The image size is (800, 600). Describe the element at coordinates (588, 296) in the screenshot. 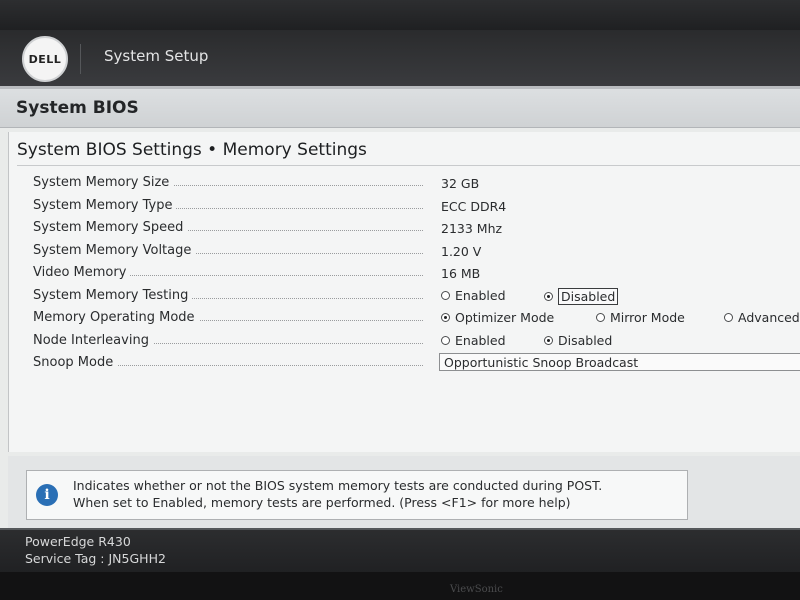

I see `radio-label-focused: Disabled` at that location.